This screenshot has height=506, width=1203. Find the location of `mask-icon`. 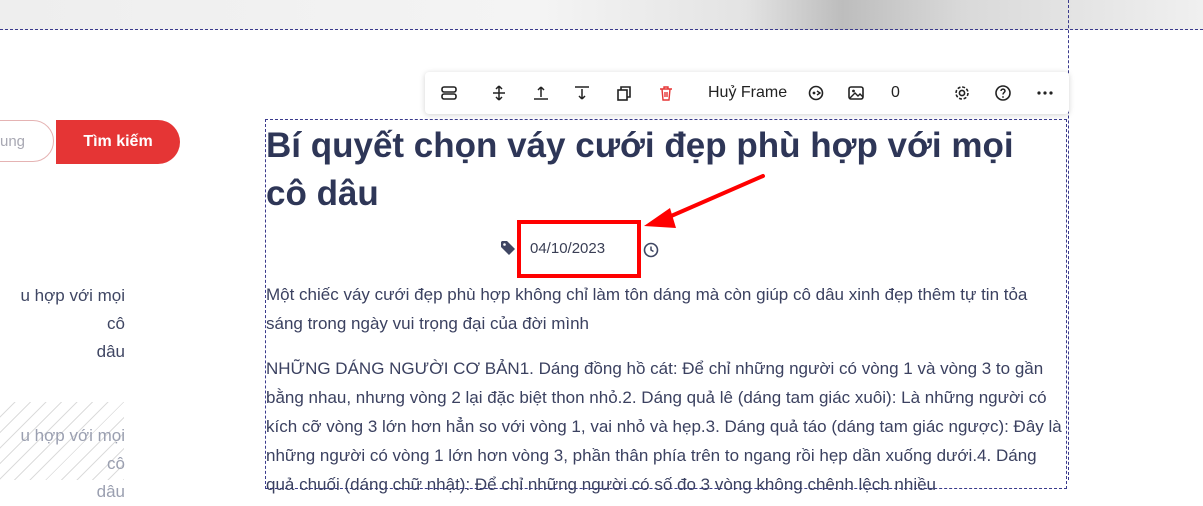

mask-icon is located at coordinates (816, 93).